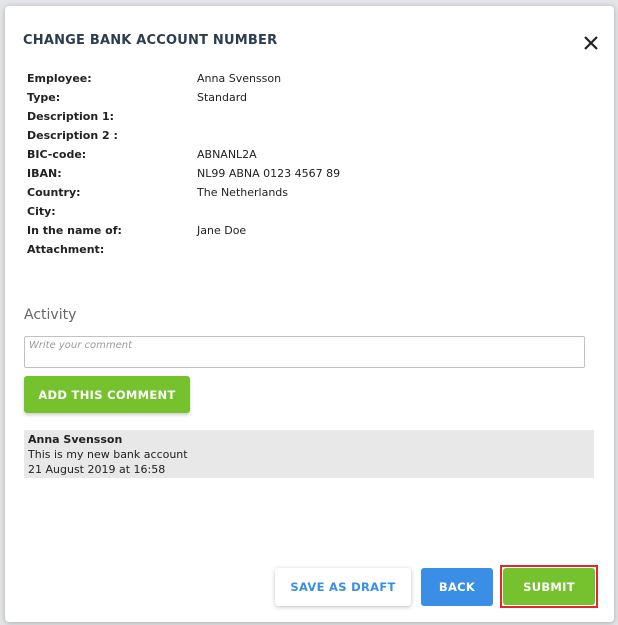 The image size is (618, 625). Describe the element at coordinates (41, 211) in the screenshot. I see `detail-label: City:` at that location.